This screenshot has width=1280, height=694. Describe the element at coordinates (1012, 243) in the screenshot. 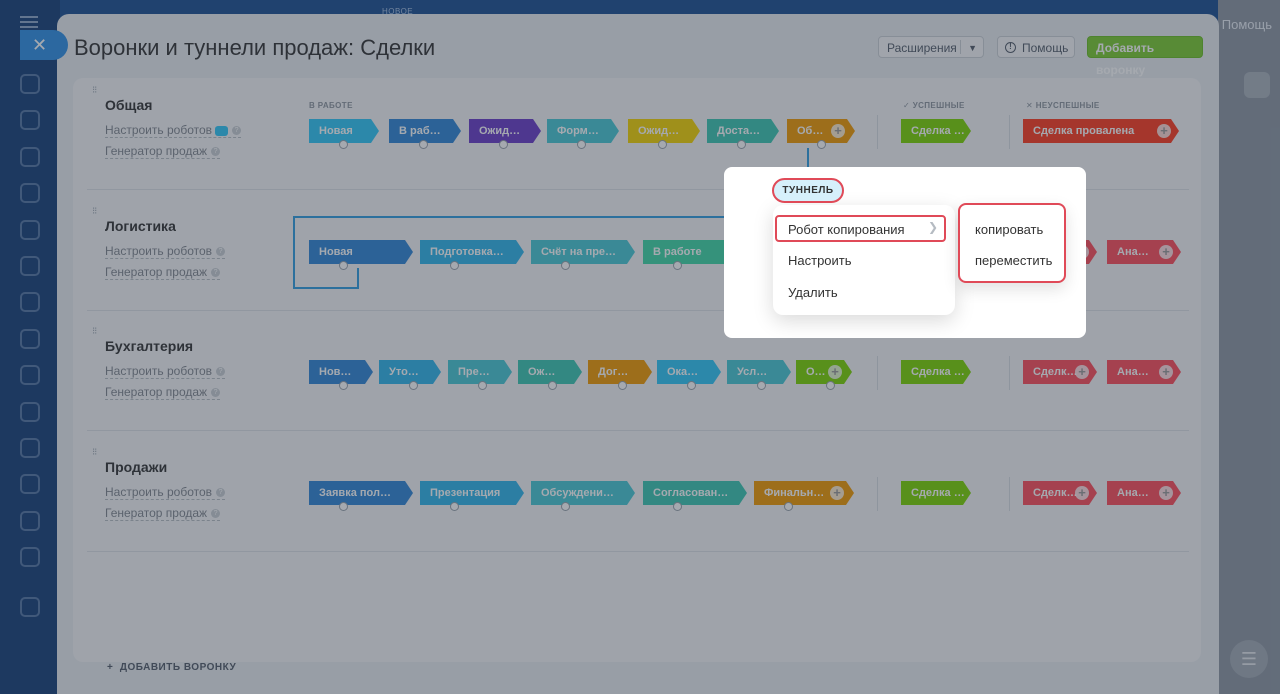

I see `copy-robot-submenu: копировать переместить` at that location.